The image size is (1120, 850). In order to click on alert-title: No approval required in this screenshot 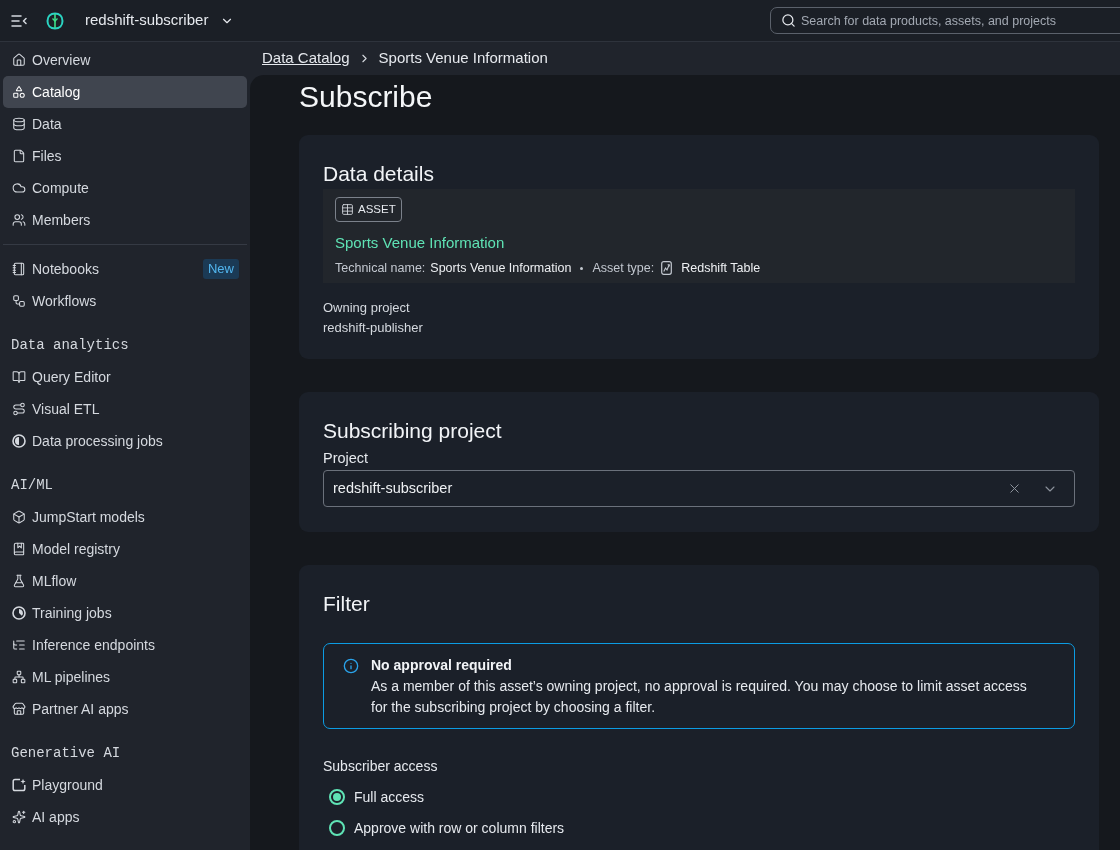, I will do `click(442, 665)`.